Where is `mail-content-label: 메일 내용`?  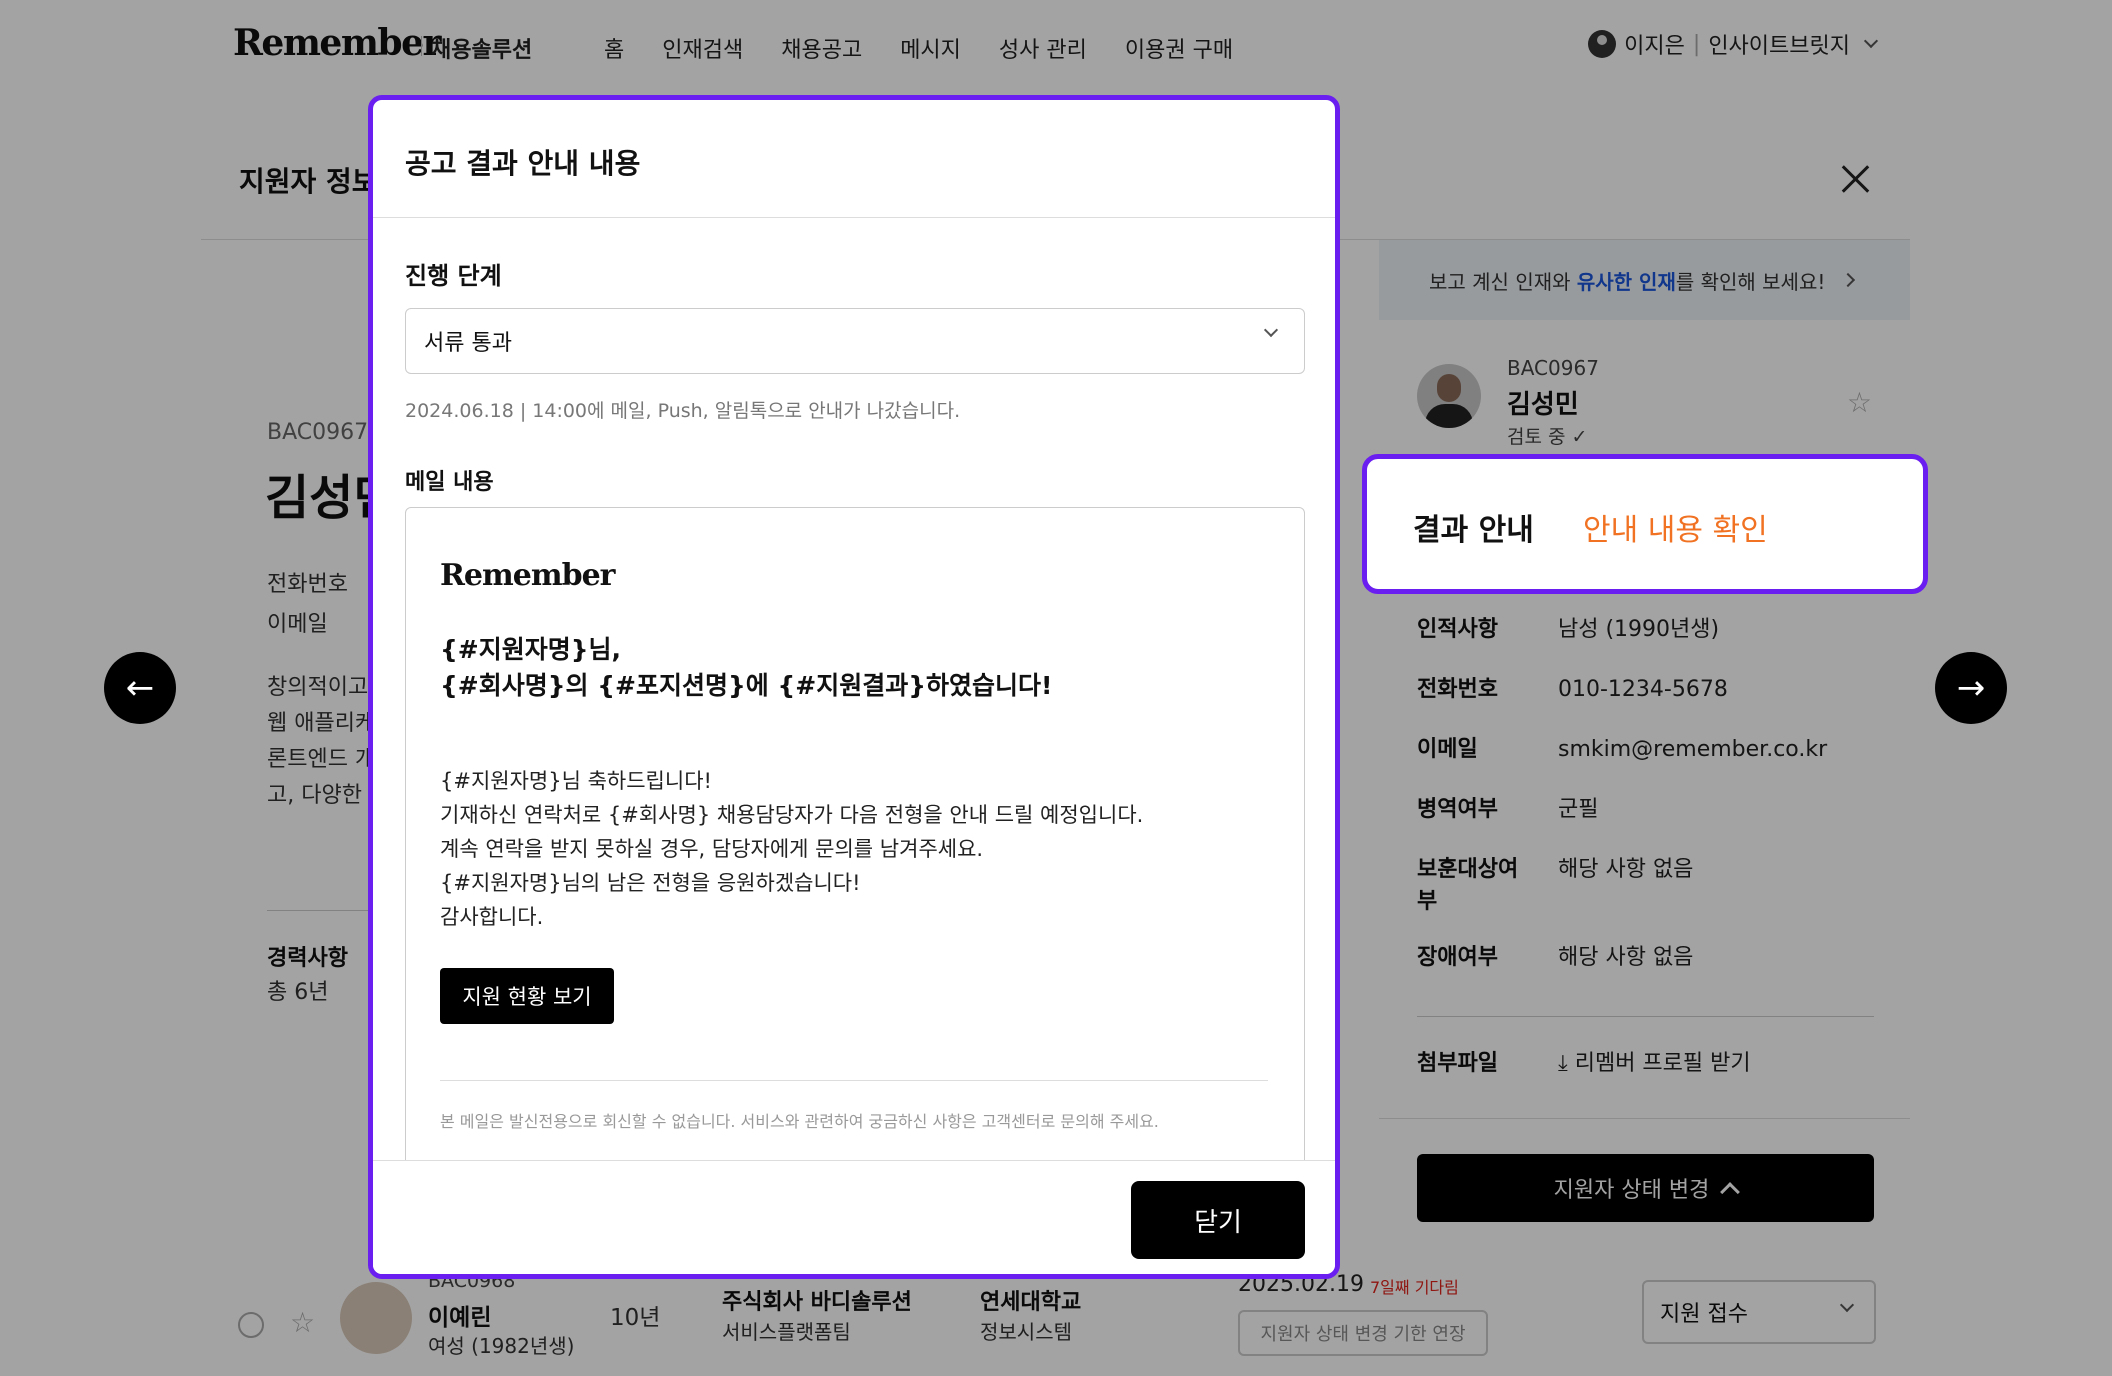
mail-content-label: 메일 내용 is located at coordinates (449, 482).